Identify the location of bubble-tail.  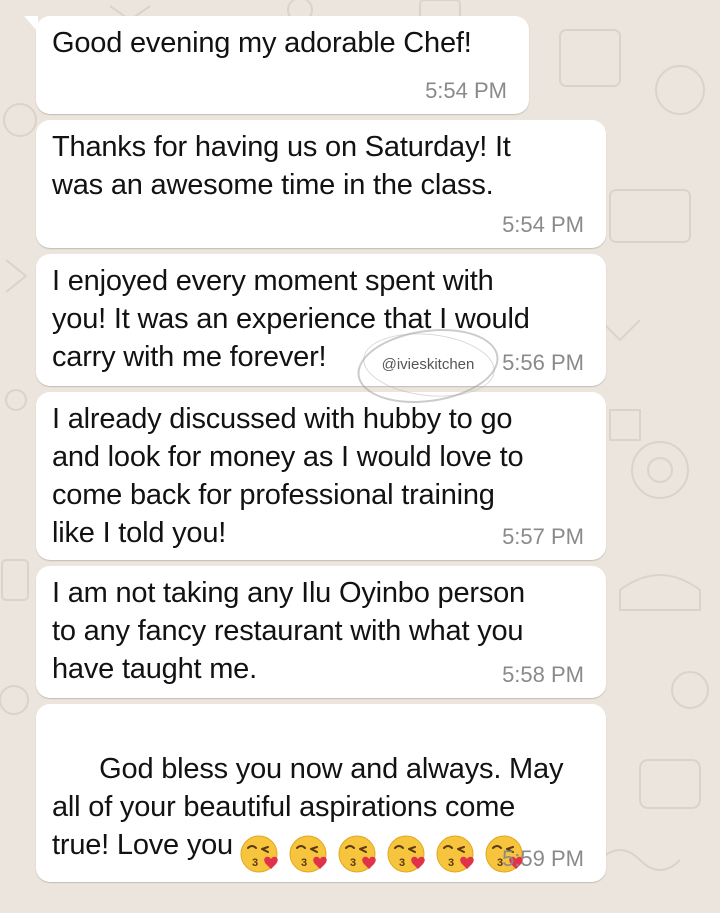
(31, 24).